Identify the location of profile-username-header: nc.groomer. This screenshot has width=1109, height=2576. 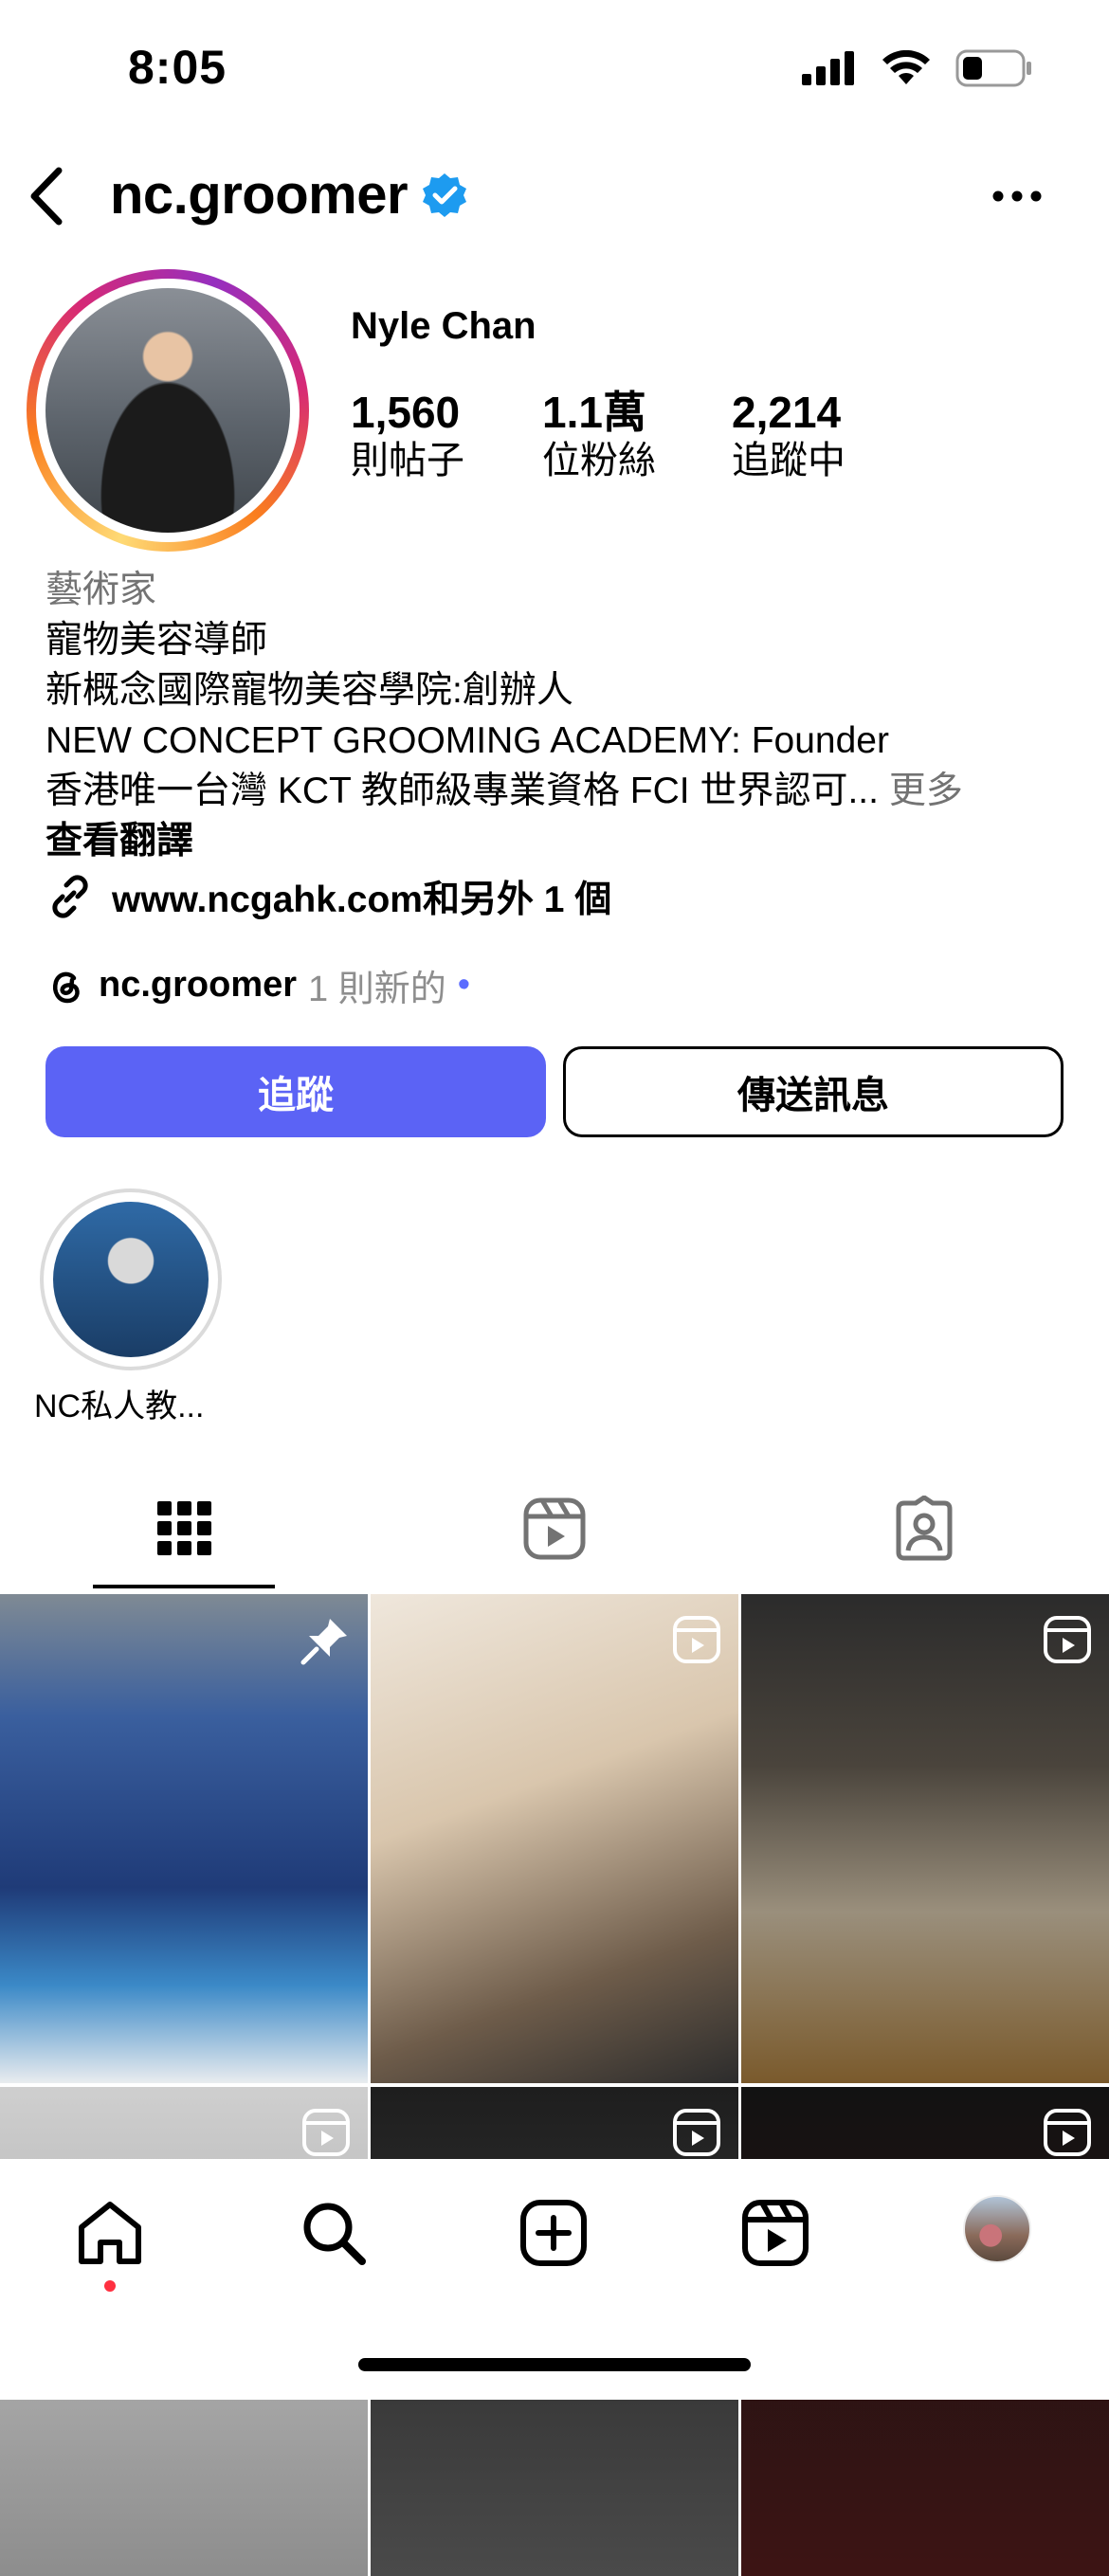
(289, 195).